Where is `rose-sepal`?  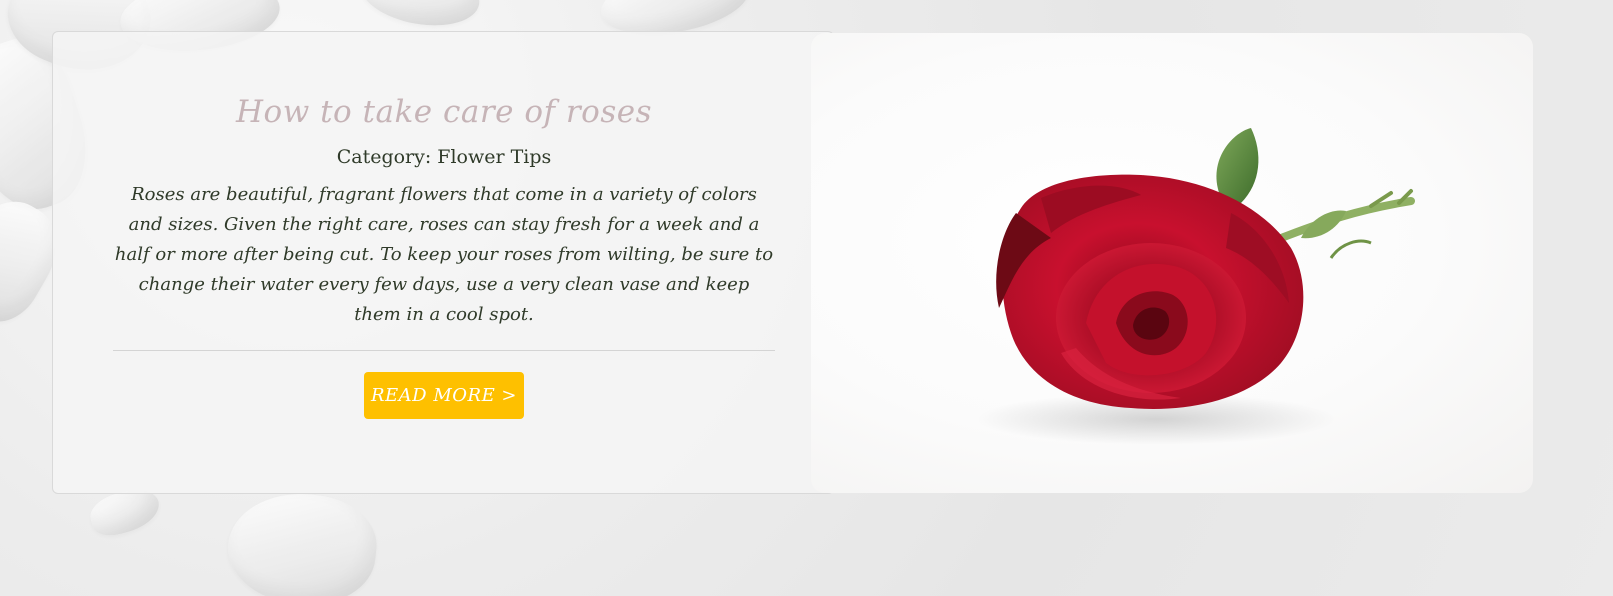
rose-sepal is located at coordinates (1350, 249).